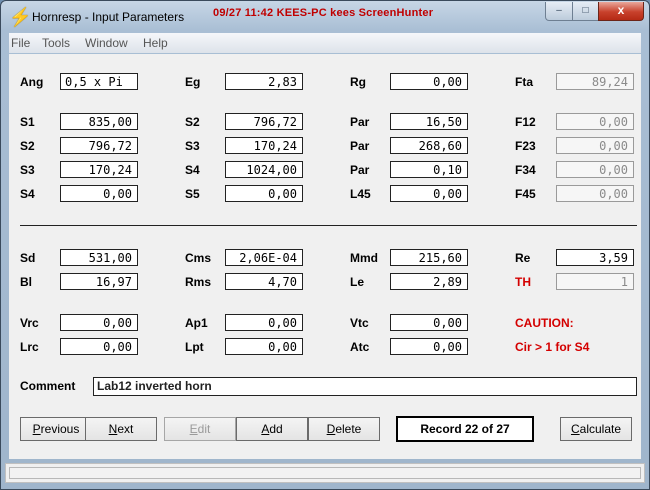 The image size is (650, 490). I want to click on previous-button-mnemonic: P, so click(36, 429).